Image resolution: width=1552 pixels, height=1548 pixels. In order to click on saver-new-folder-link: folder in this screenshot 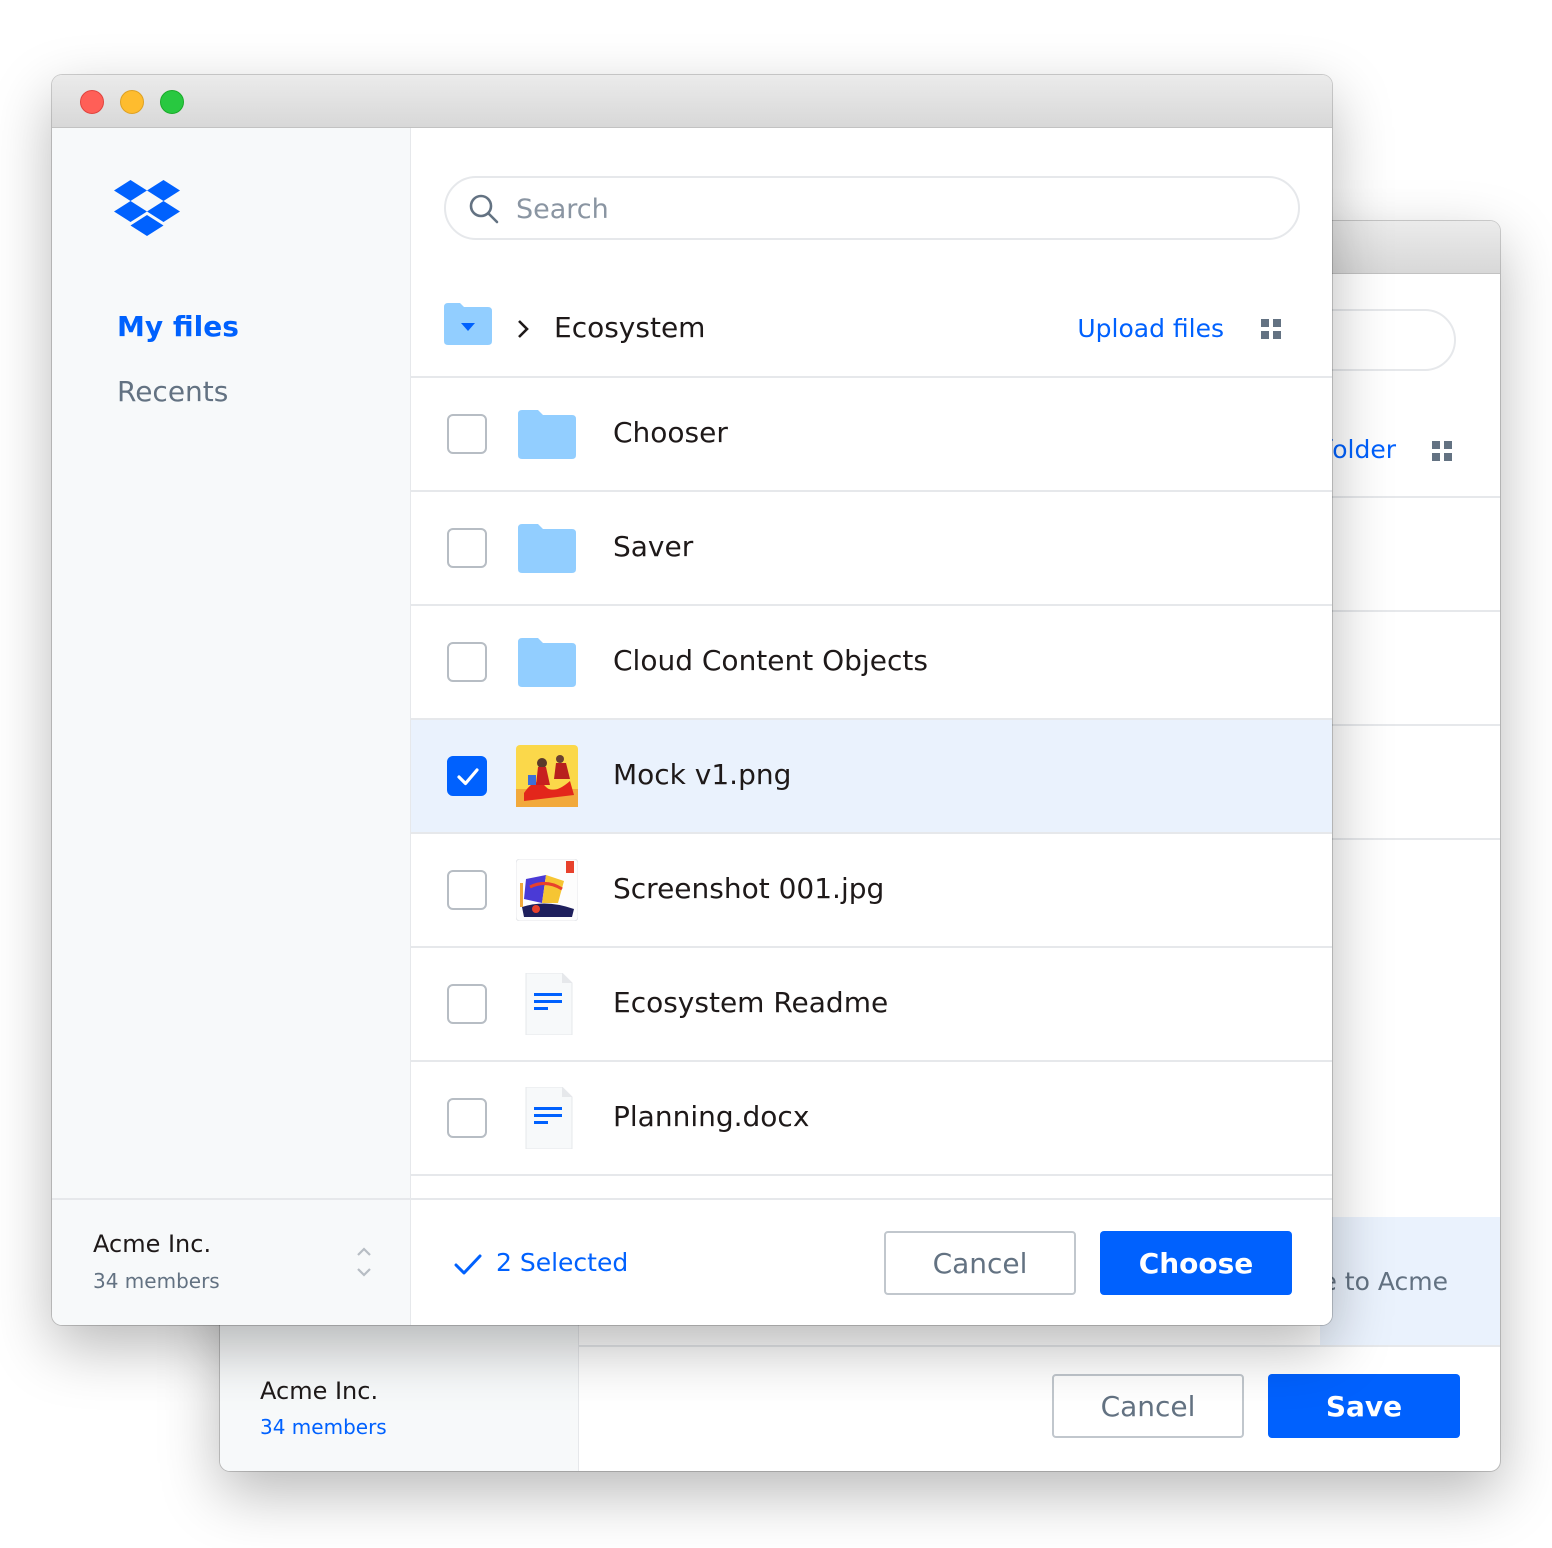, I will do `click(1359, 449)`.